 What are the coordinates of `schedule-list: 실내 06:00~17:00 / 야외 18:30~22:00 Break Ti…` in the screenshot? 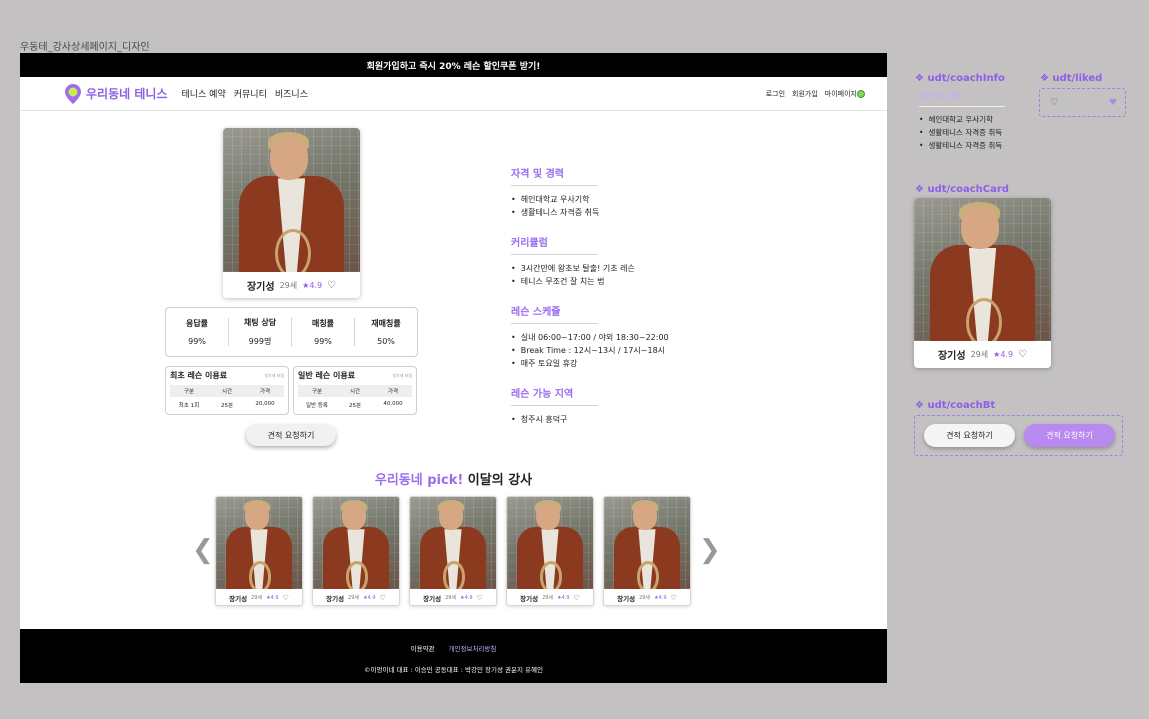 It's located at (616, 350).